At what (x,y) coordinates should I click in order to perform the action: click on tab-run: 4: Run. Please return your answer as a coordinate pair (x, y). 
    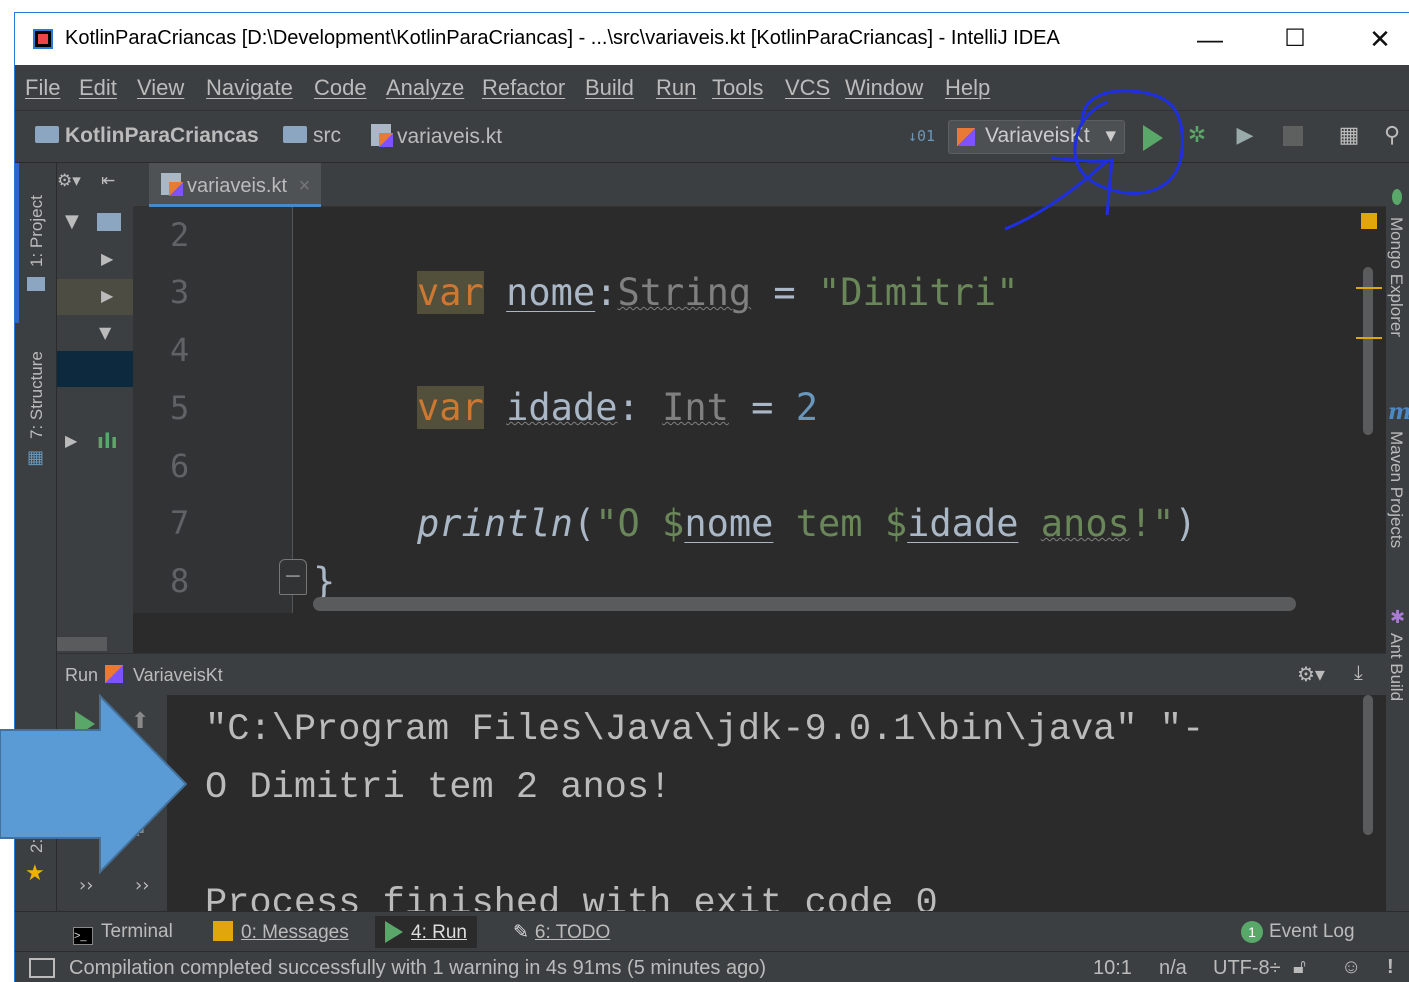
    Looking at the image, I should click on (426, 932).